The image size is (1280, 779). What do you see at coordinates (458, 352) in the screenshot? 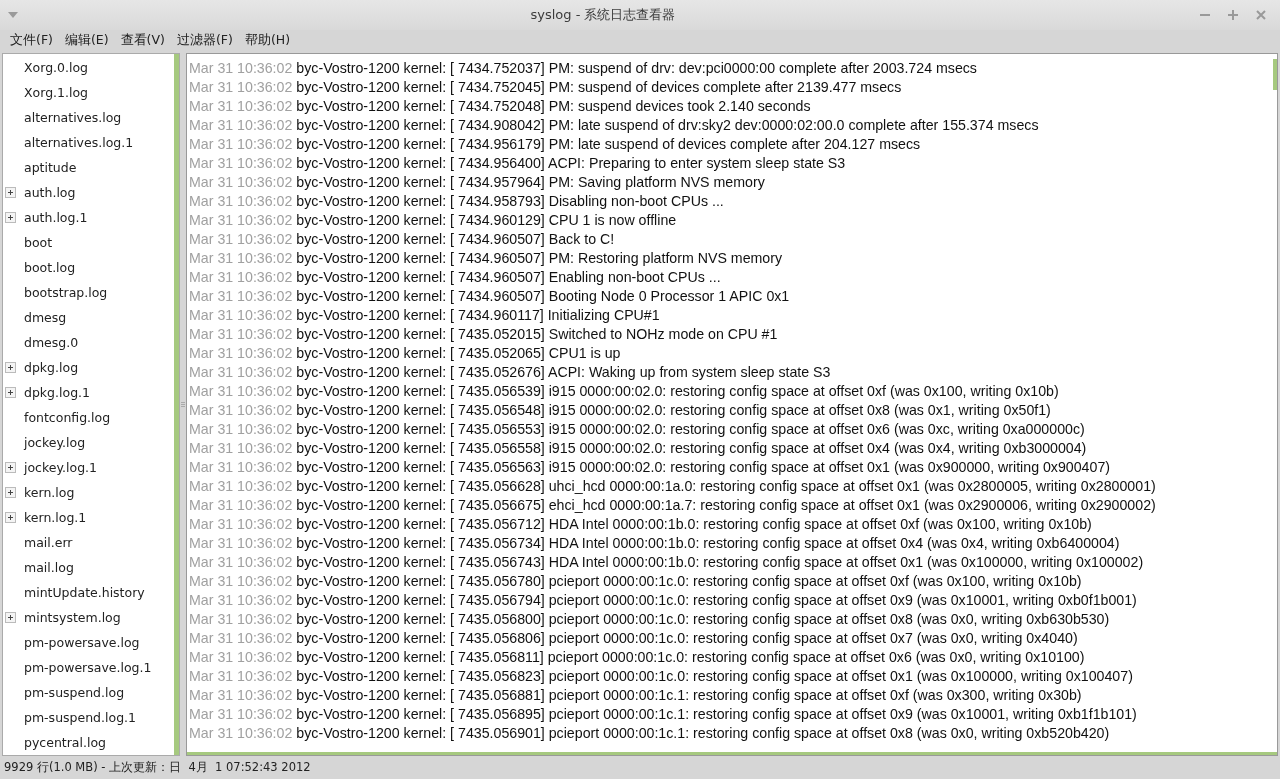
I see `log-message: byc-Vostro-1200 kernel: [ 7435.052065] CPU1 is up` at bounding box center [458, 352].